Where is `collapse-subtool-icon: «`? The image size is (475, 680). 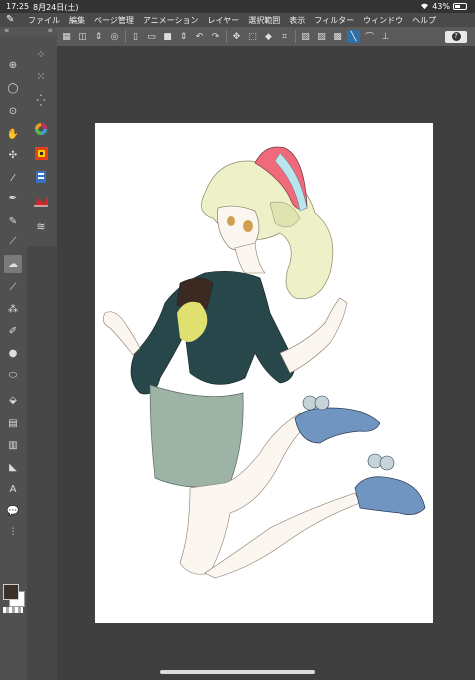
collapse-subtool-icon: « is located at coordinates (50, 31).